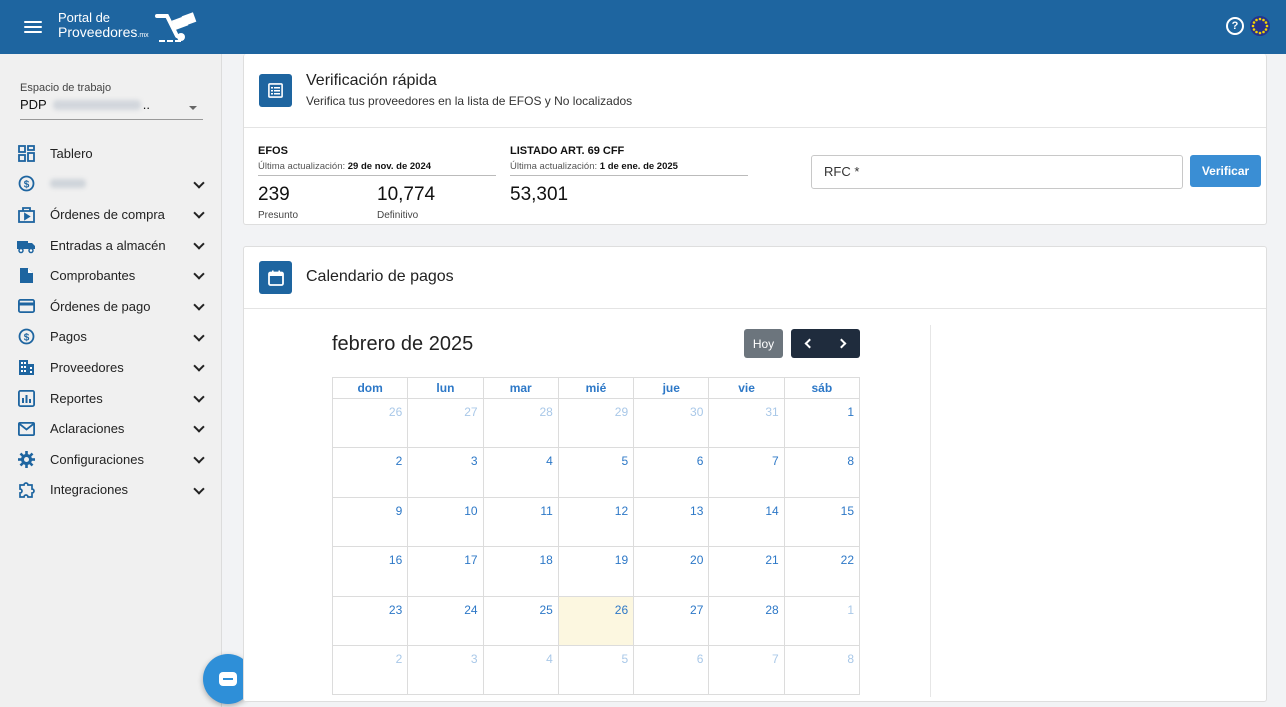 The width and height of the screenshot is (1286, 707). What do you see at coordinates (520, 522) in the screenshot?
I see `calendar-day: 11` at bounding box center [520, 522].